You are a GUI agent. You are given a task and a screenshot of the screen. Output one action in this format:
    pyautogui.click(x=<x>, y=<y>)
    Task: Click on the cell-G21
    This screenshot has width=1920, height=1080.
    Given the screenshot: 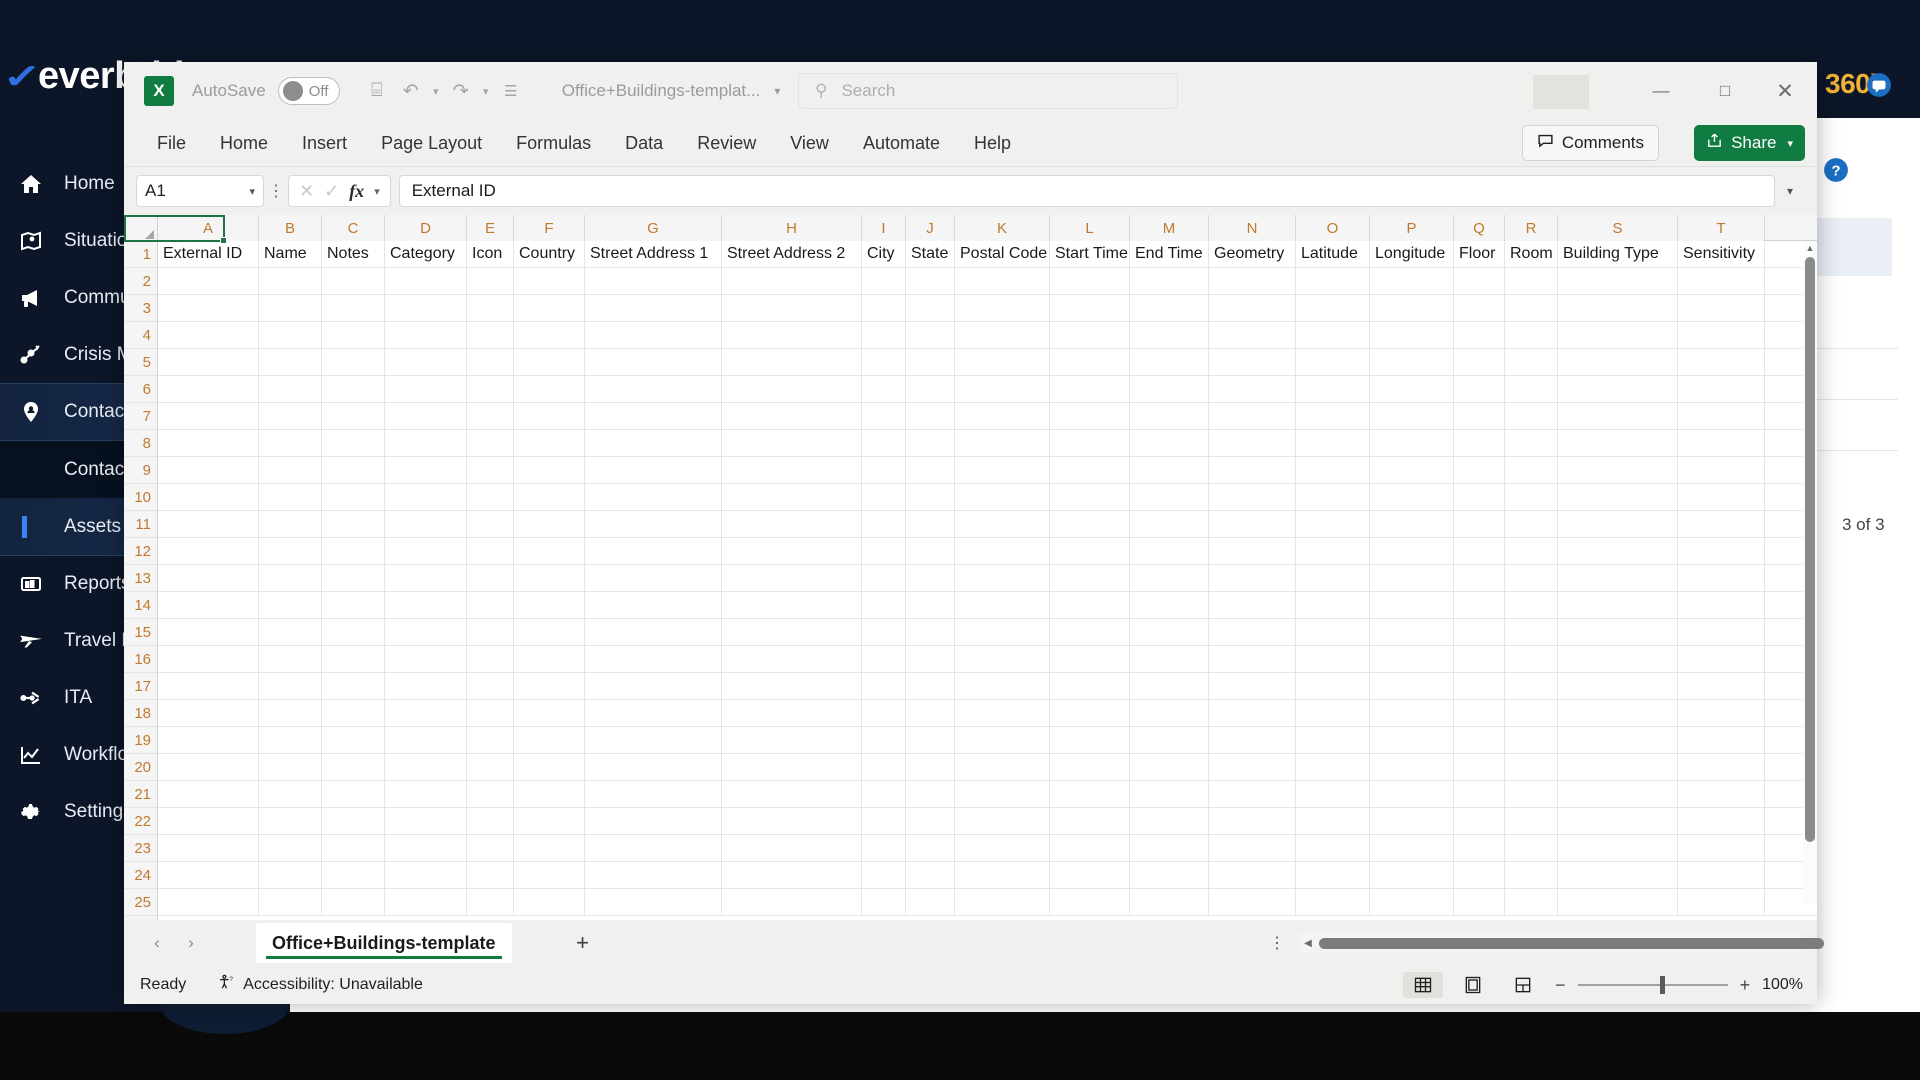 What is the action you would take?
    pyautogui.click(x=653, y=794)
    